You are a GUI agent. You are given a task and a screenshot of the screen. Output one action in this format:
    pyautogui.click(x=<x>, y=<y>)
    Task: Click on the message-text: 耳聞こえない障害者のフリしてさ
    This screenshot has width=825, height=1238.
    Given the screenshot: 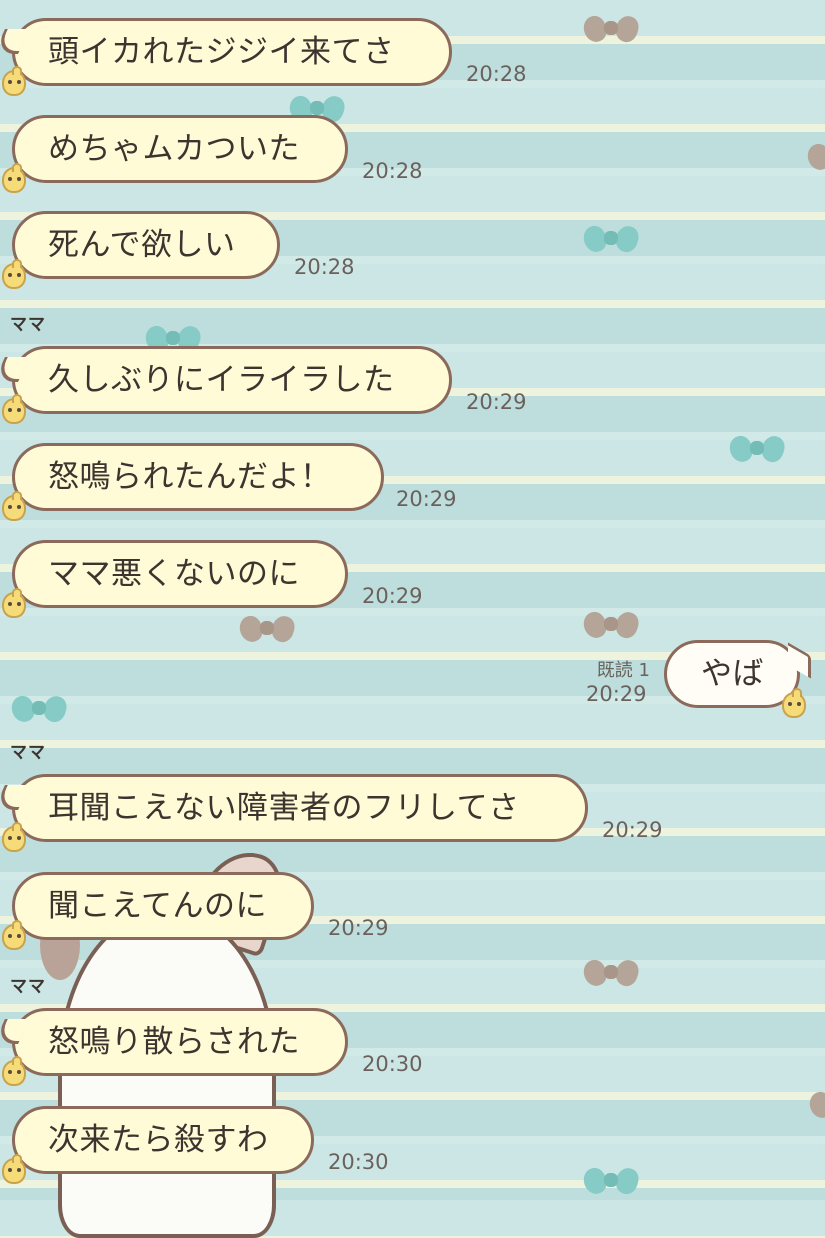 What is the action you would take?
    pyautogui.click(x=284, y=808)
    